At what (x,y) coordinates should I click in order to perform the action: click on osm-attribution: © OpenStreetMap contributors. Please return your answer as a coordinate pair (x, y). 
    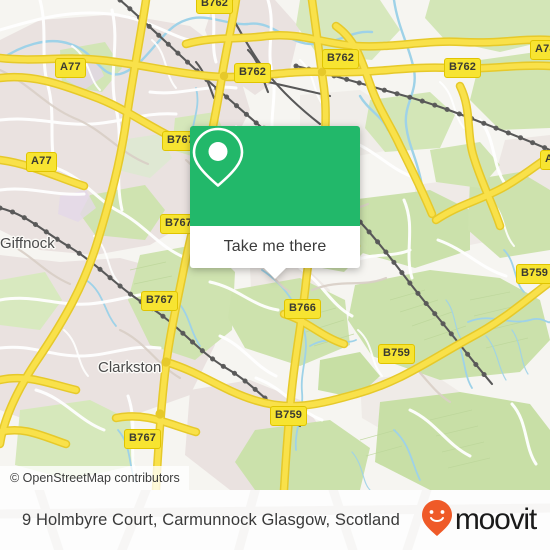
    Looking at the image, I should click on (94, 478).